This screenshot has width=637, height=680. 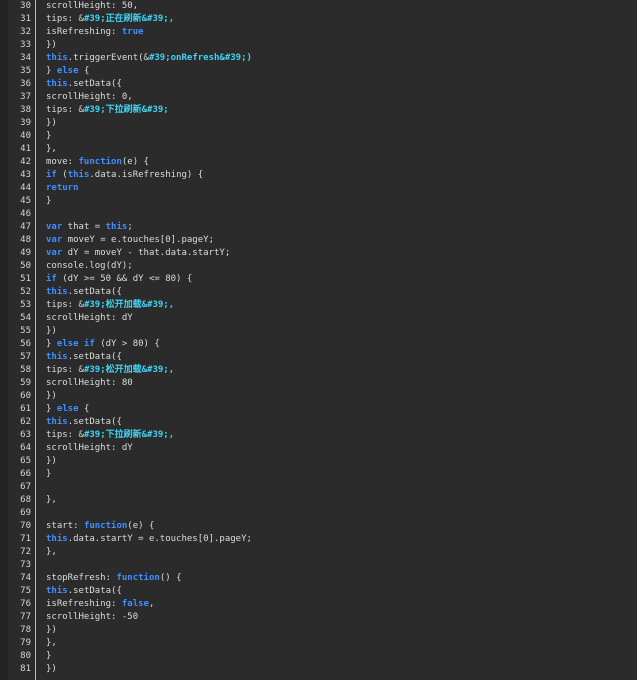 I want to click on code-line: 33}), so click(x=300, y=45).